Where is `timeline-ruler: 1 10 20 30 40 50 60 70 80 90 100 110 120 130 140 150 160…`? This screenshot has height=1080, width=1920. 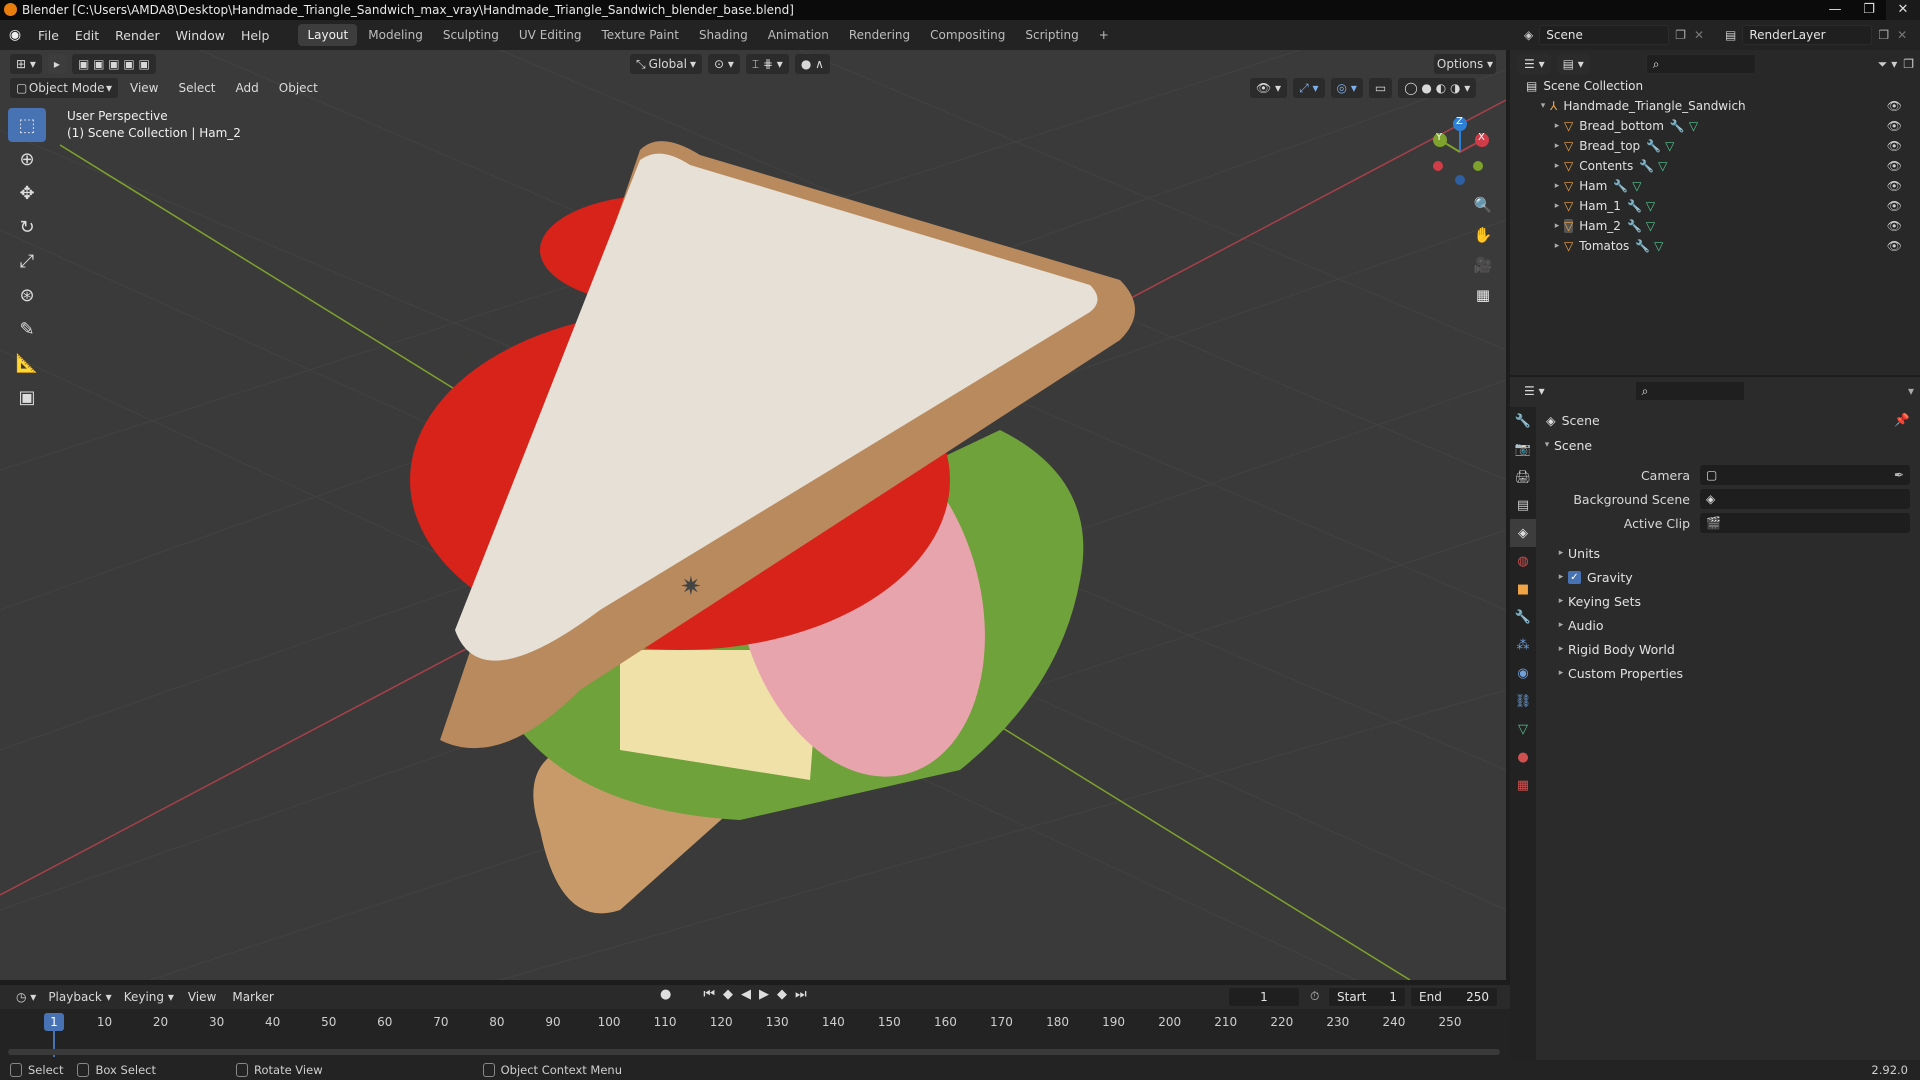 timeline-ruler: 1 10 20 30 40 50 60 70 80 90 100 110 120 130 140 150 160… is located at coordinates (755, 1034).